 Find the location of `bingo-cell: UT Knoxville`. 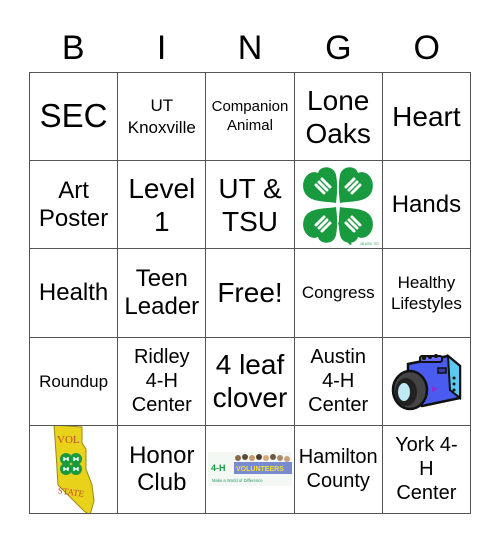

bingo-cell: UT Knoxville is located at coordinates (162, 117).